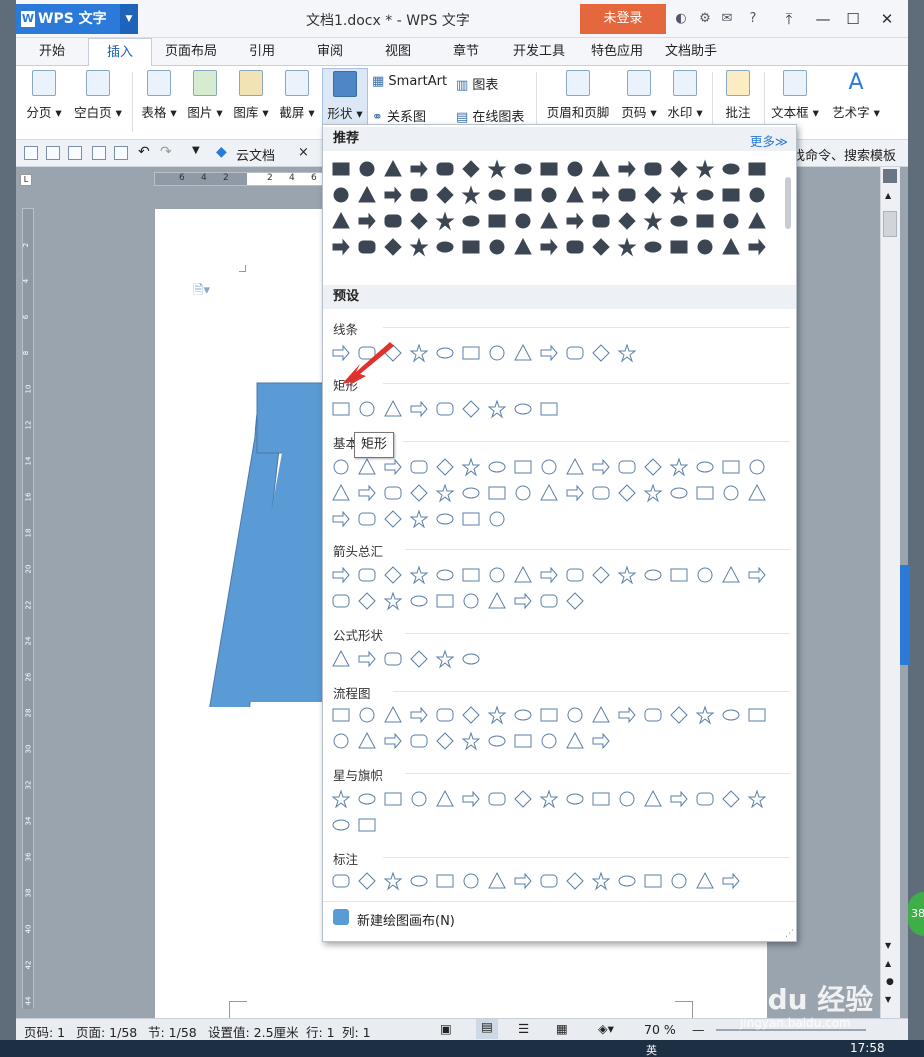 The height and width of the screenshot is (1057, 924). What do you see at coordinates (44, 95) in the screenshot?
I see `page-break-button: 分页 ▾` at bounding box center [44, 95].